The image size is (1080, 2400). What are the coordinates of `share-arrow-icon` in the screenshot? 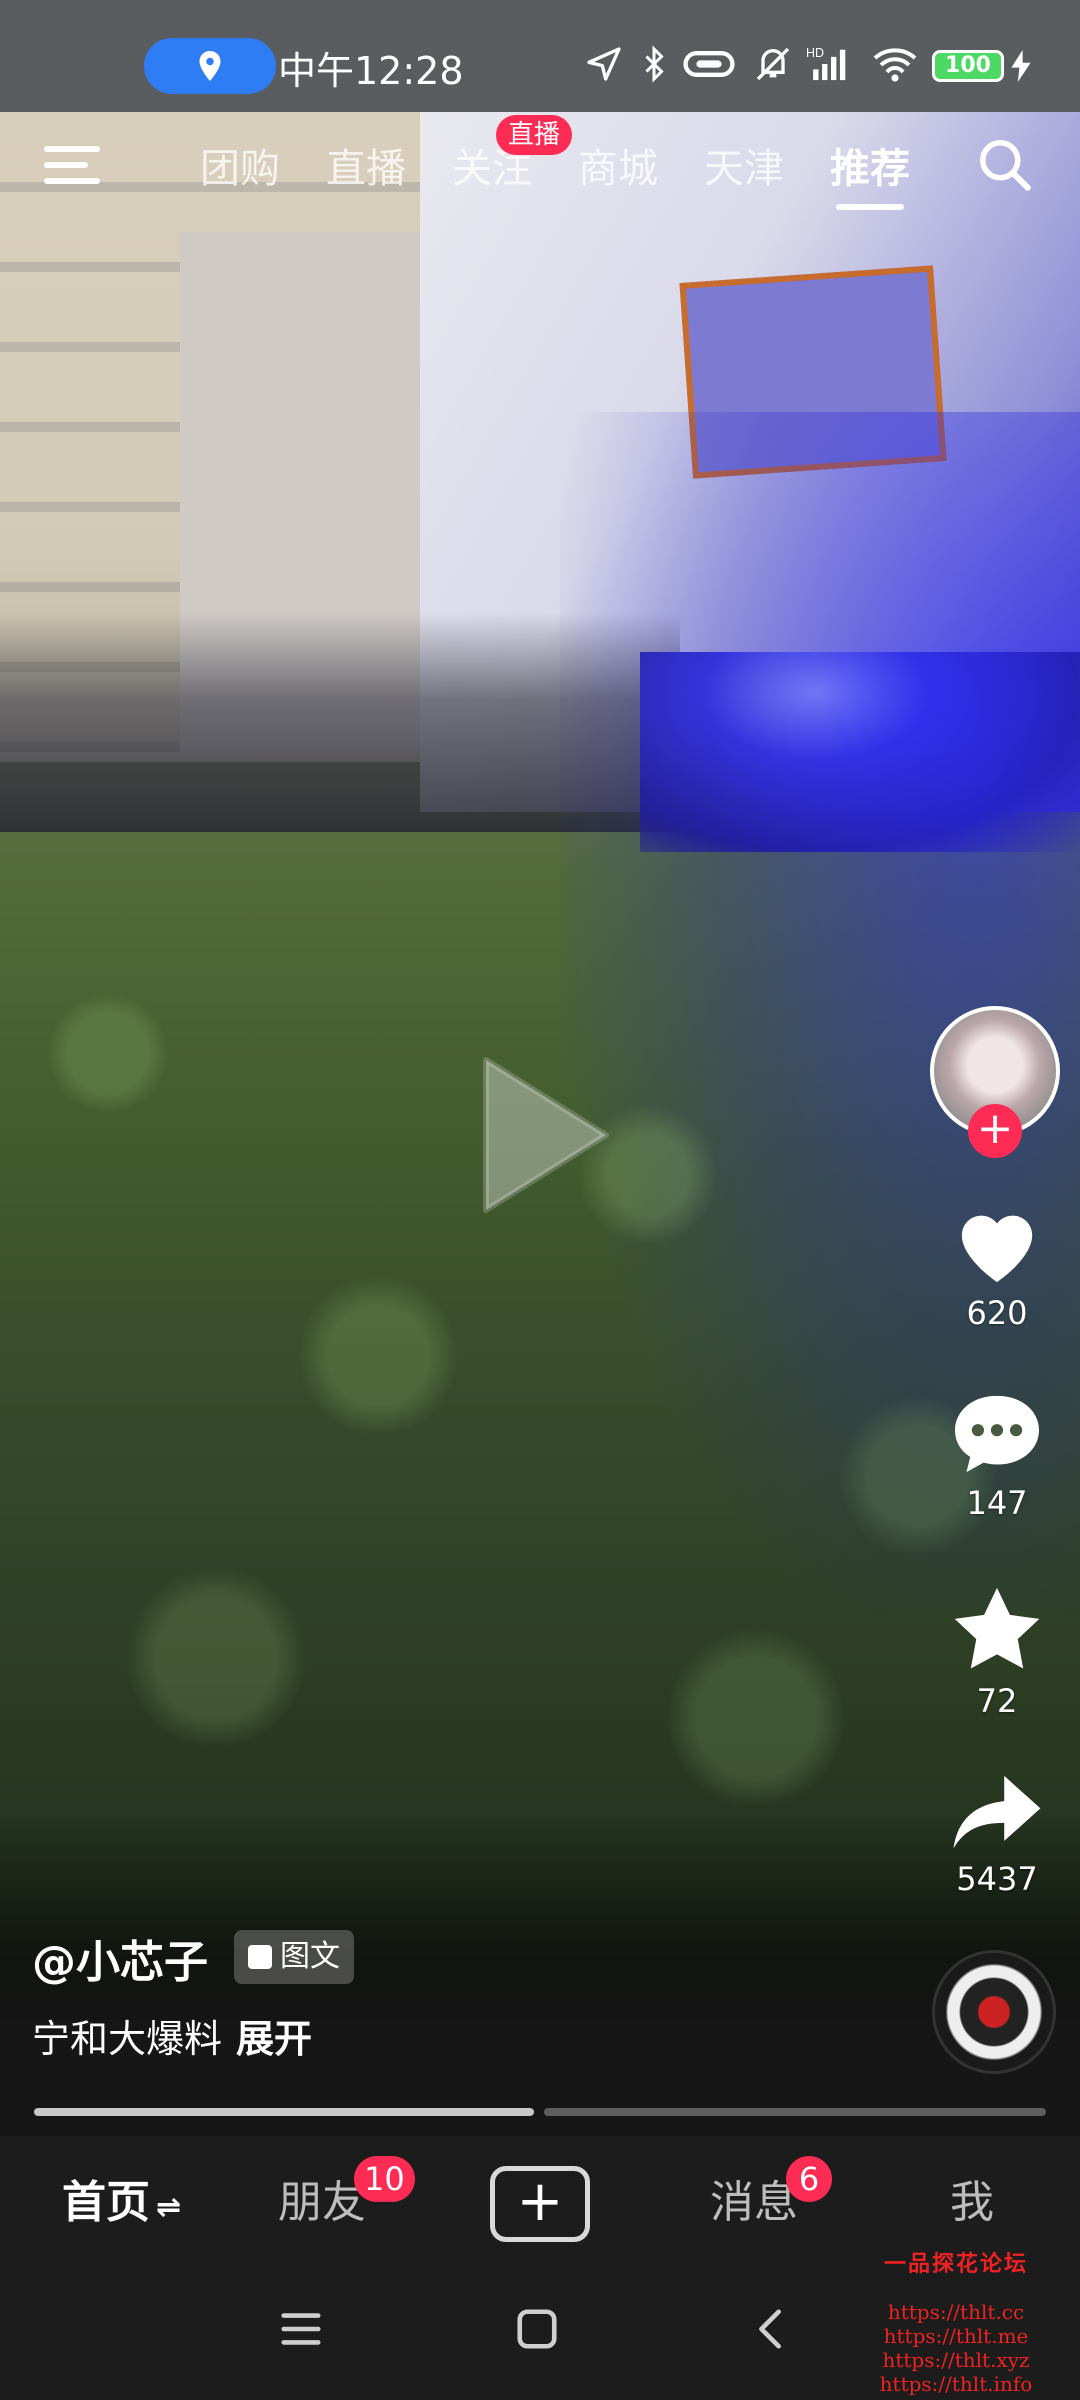 It's located at (997, 1812).